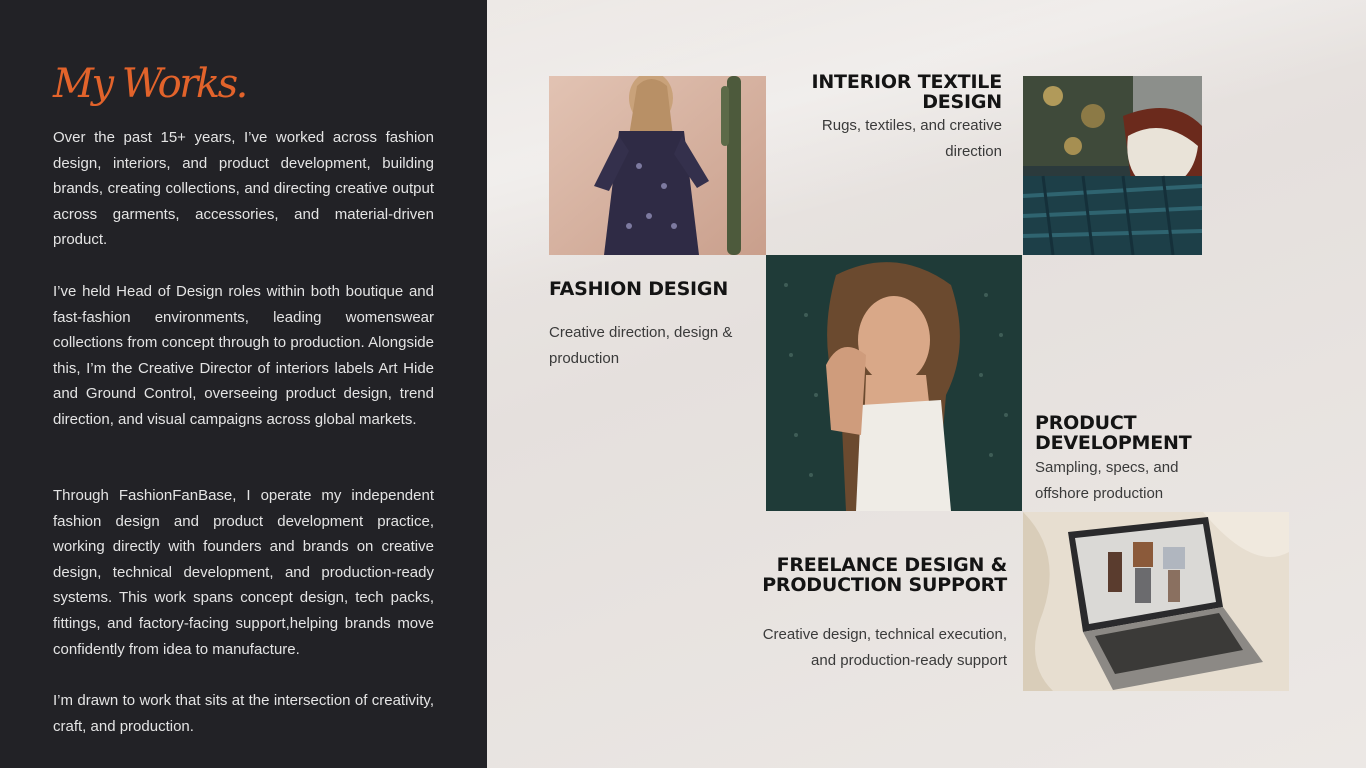 The height and width of the screenshot is (768, 1366). Describe the element at coordinates (1107, 480) in the screenshot. I see `product-development-description: Sampling, specs, and offshore production` at that location.